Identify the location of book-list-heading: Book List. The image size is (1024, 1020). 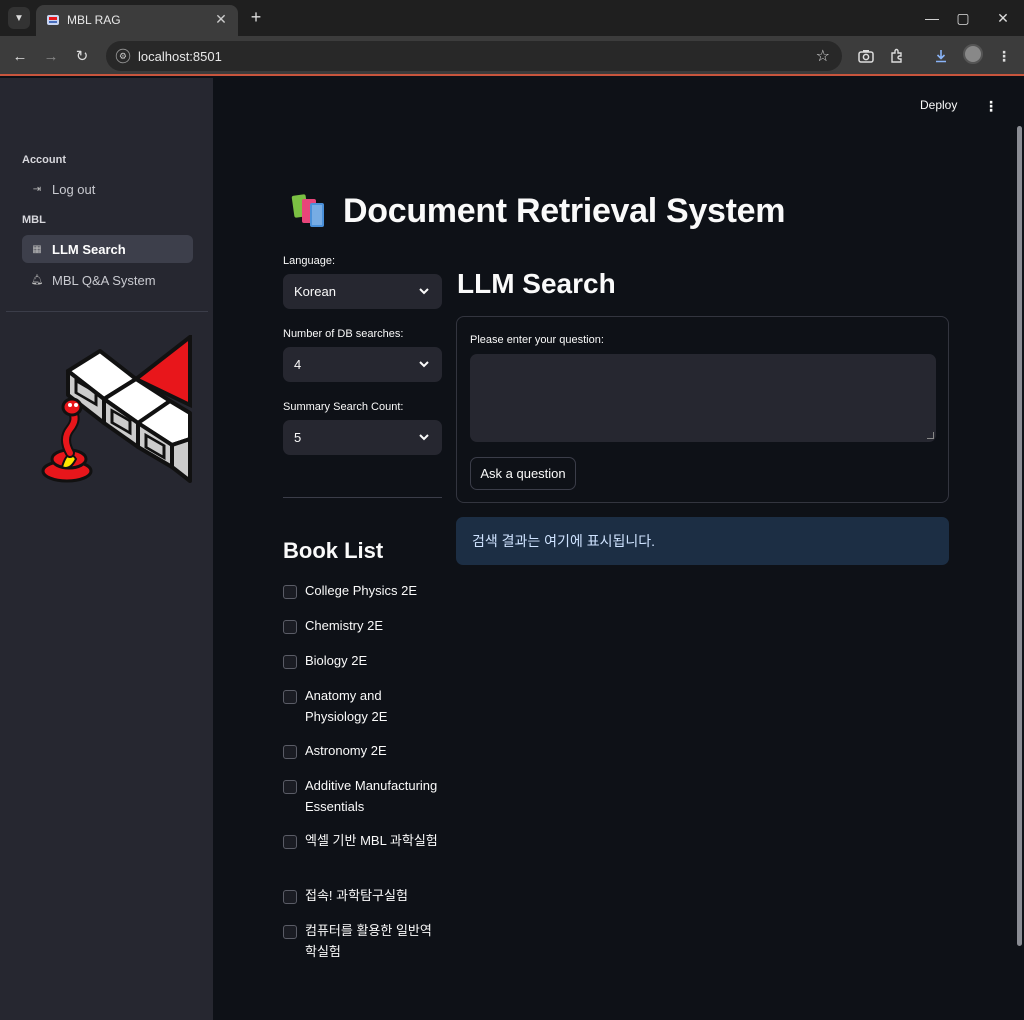
(333, 550).